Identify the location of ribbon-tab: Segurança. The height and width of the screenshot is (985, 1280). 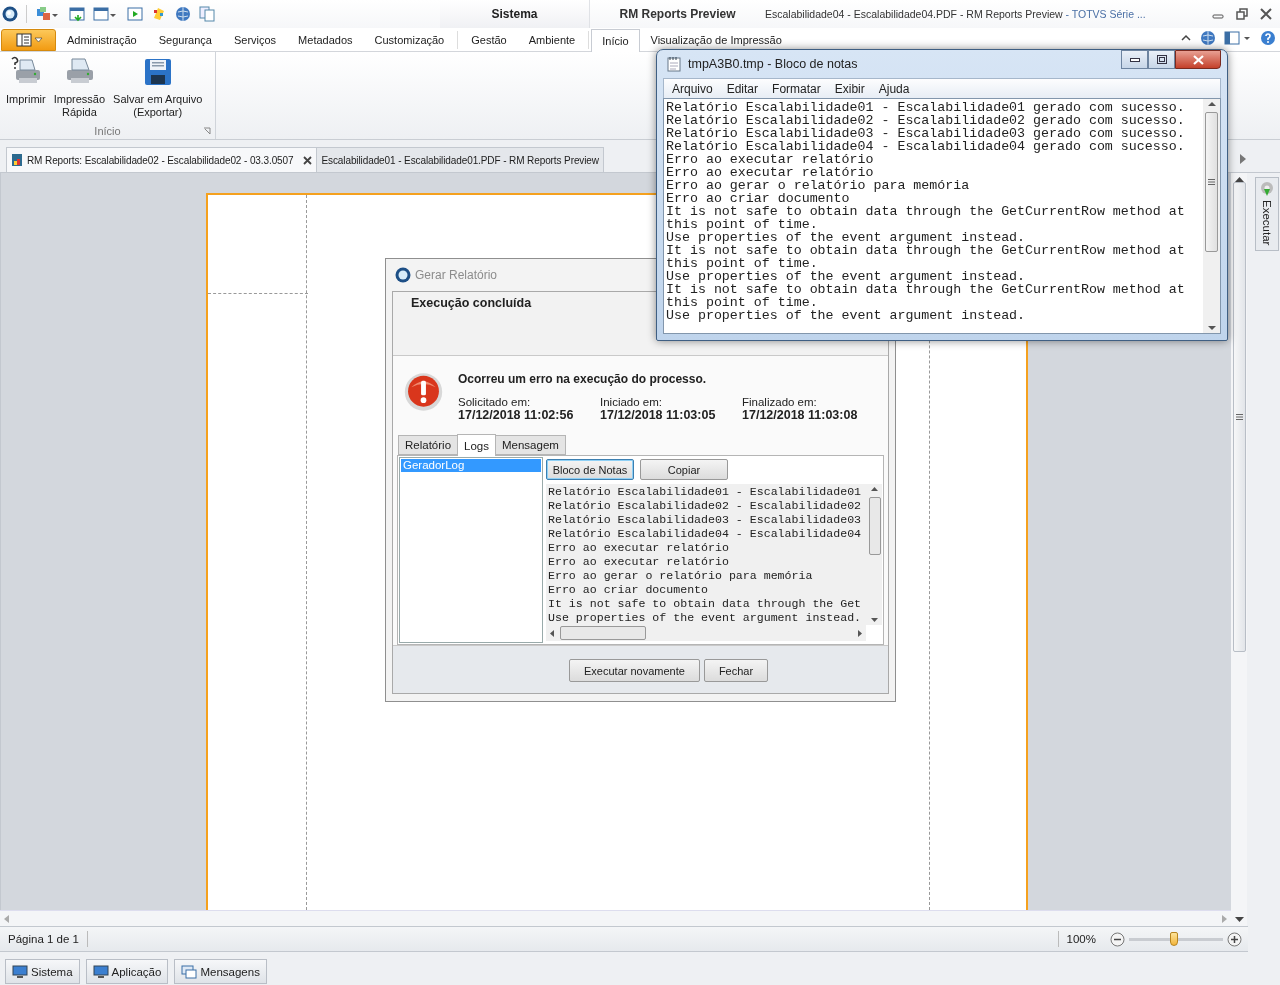
(185, 39).